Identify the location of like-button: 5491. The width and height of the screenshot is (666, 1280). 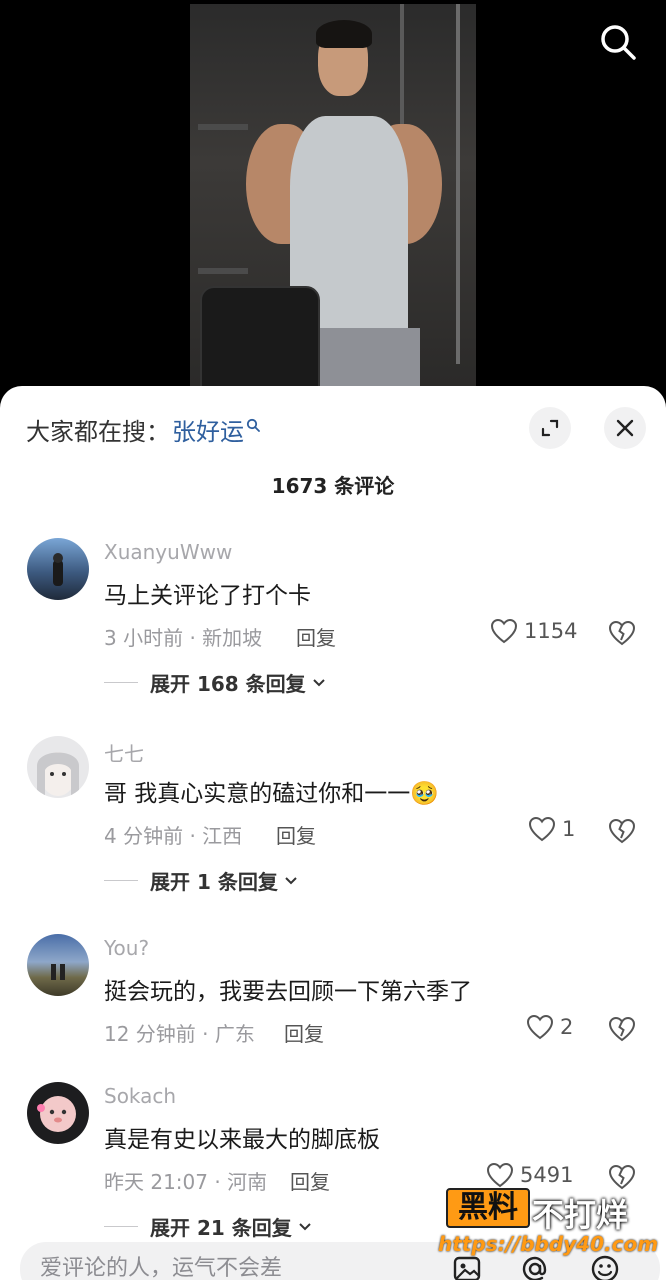
(529, 1175).